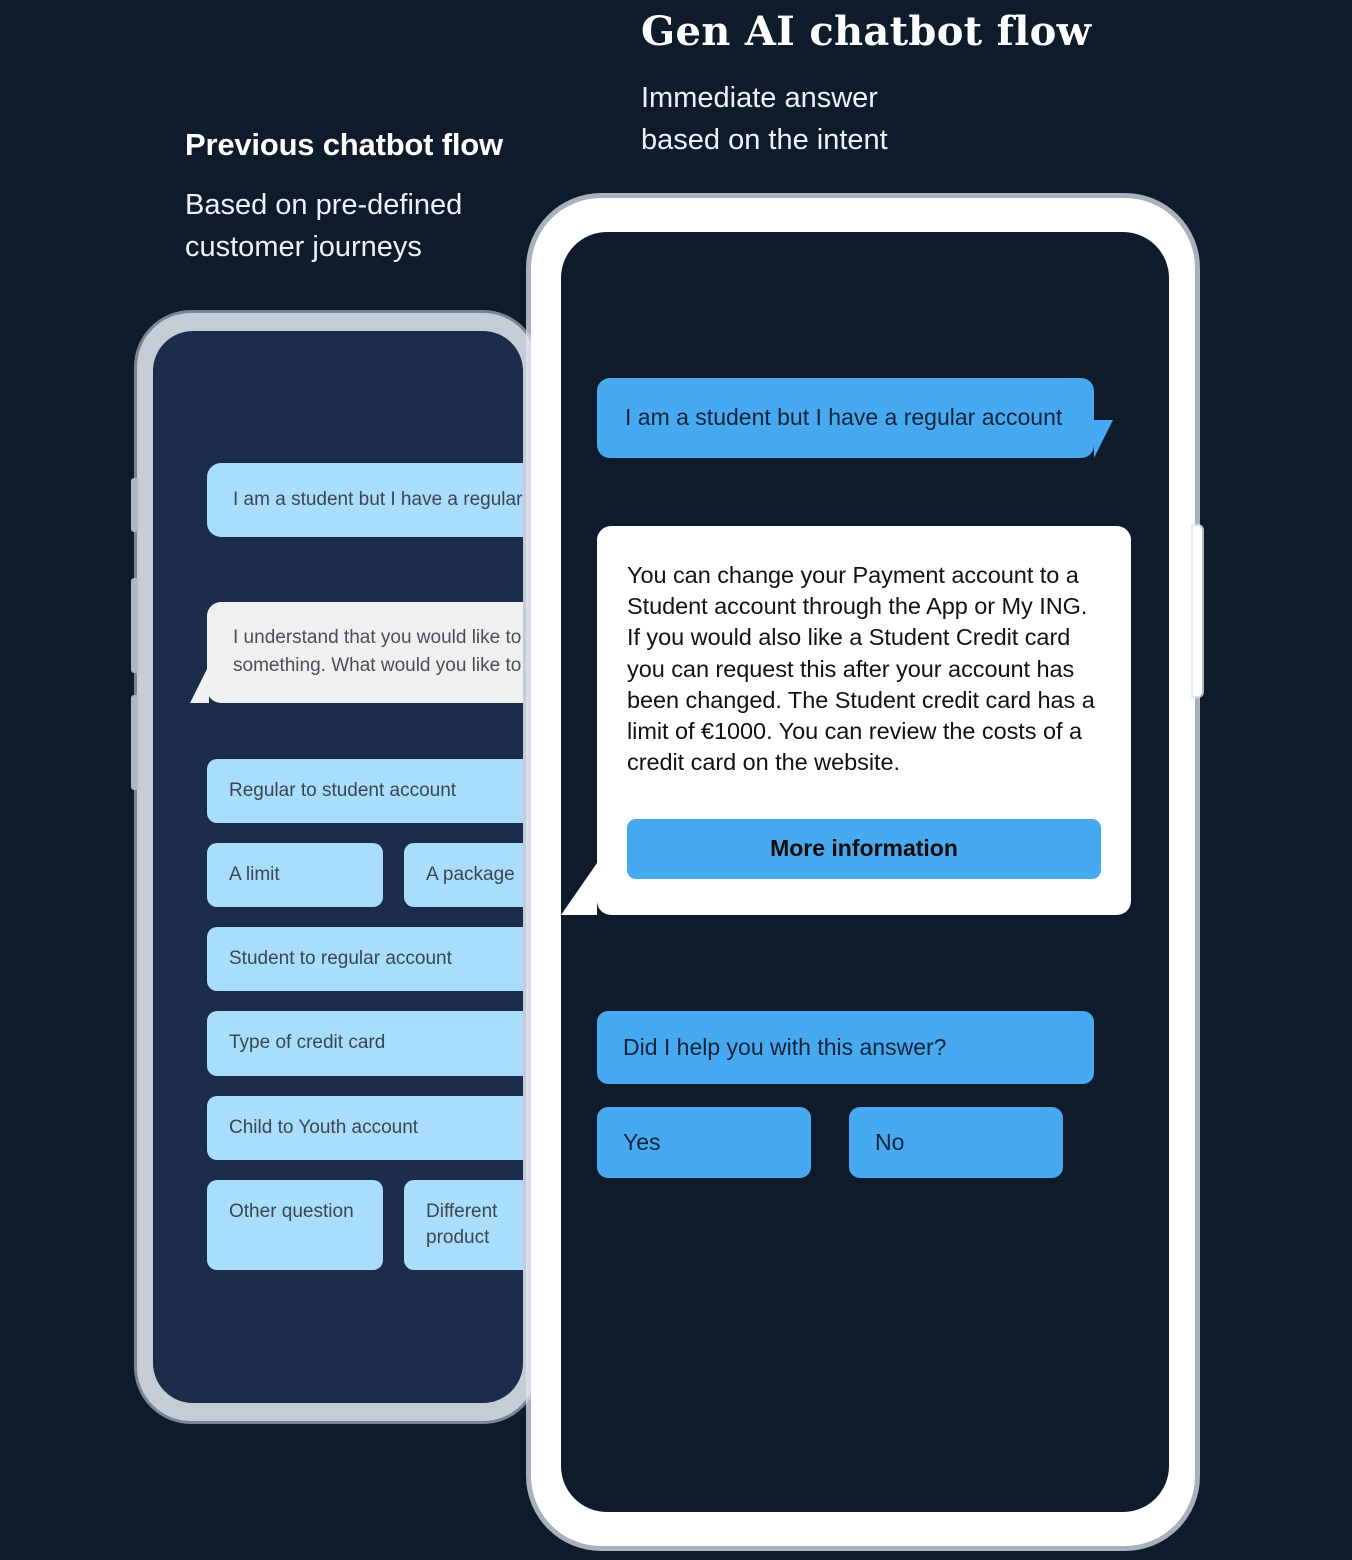 This screenshot has height=1560, width=1352. I want to click on left-option-row-6: Other question Different product, so click(365, 1225).